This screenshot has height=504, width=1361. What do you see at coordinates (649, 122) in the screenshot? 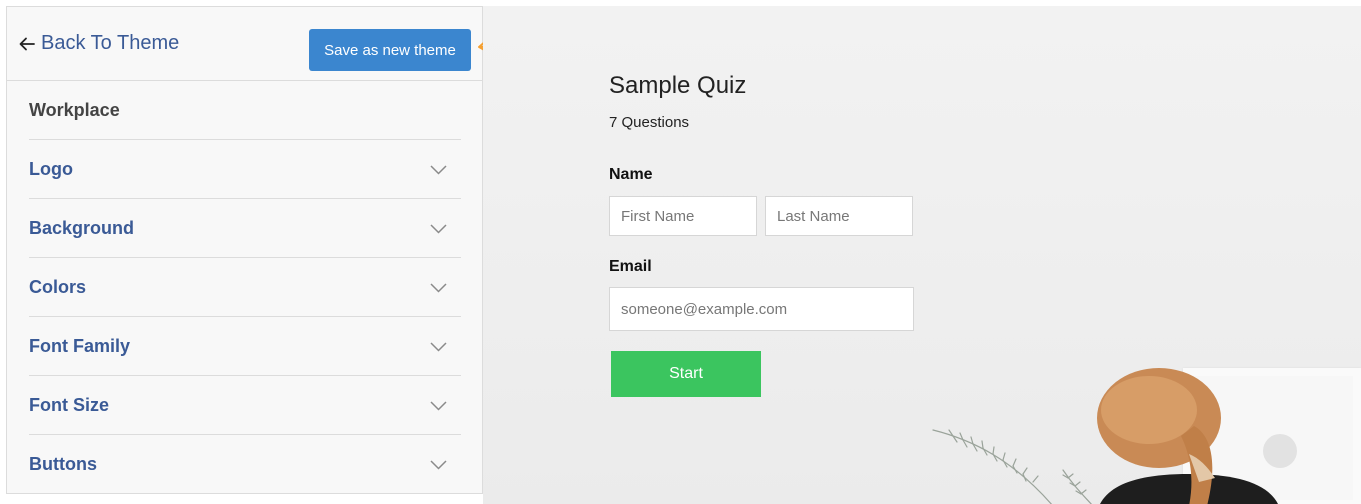
I see `question-count: 7 Questions` at bounding box center [649, 122].